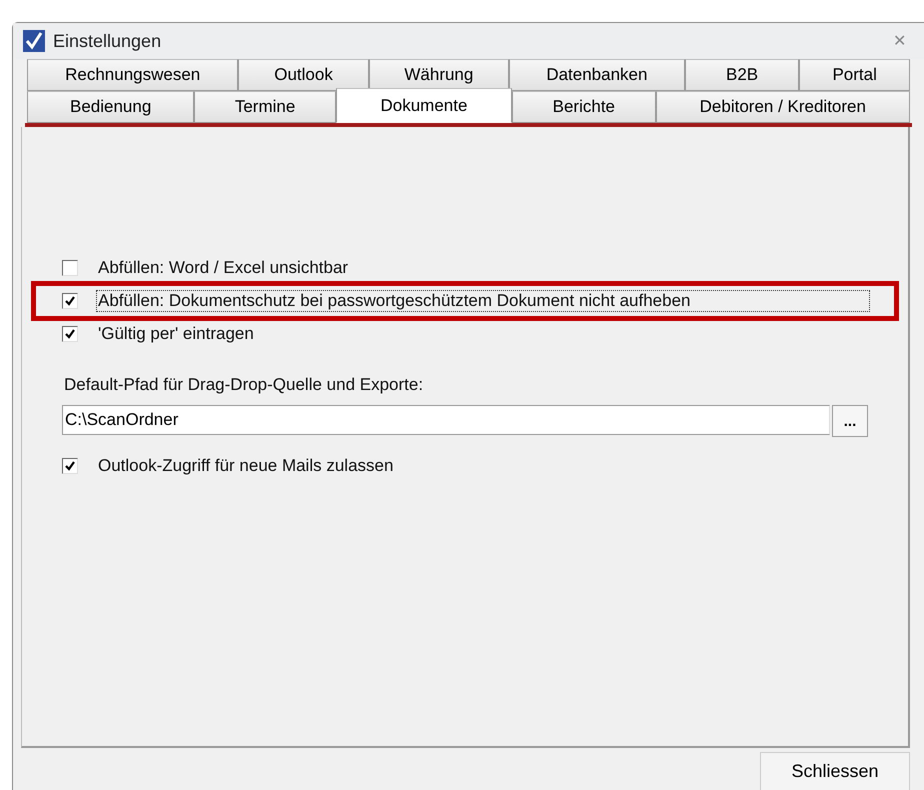 The image size is (924, 790). I want to click on path-field: C:\ScanOrdner, so click(446, 420).